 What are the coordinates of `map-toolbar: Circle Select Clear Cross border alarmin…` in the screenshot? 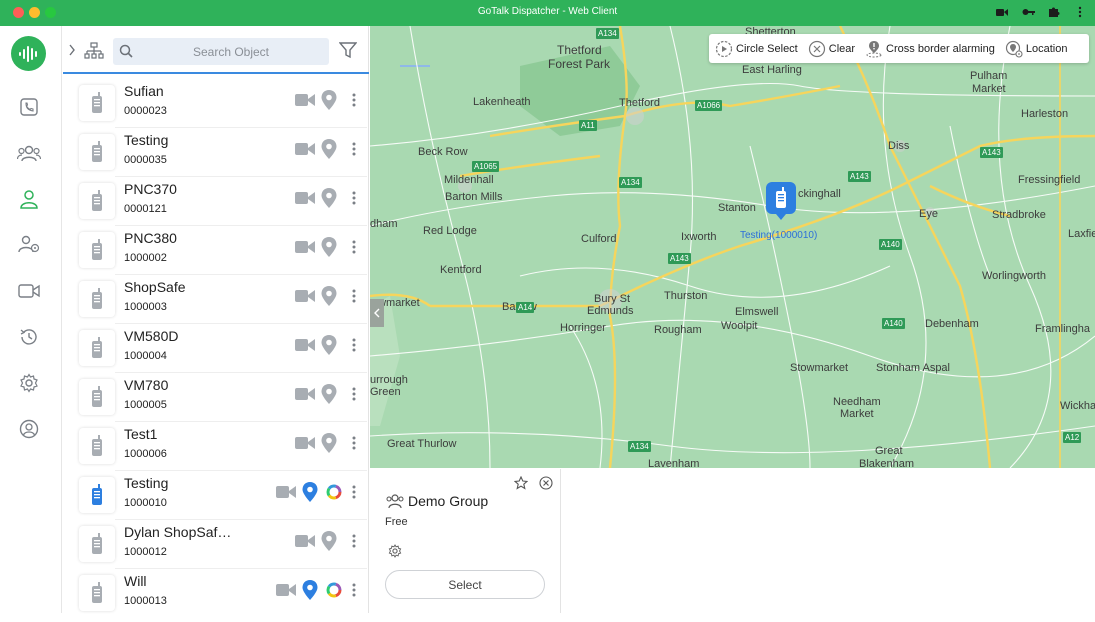 It's located at (899, 48).